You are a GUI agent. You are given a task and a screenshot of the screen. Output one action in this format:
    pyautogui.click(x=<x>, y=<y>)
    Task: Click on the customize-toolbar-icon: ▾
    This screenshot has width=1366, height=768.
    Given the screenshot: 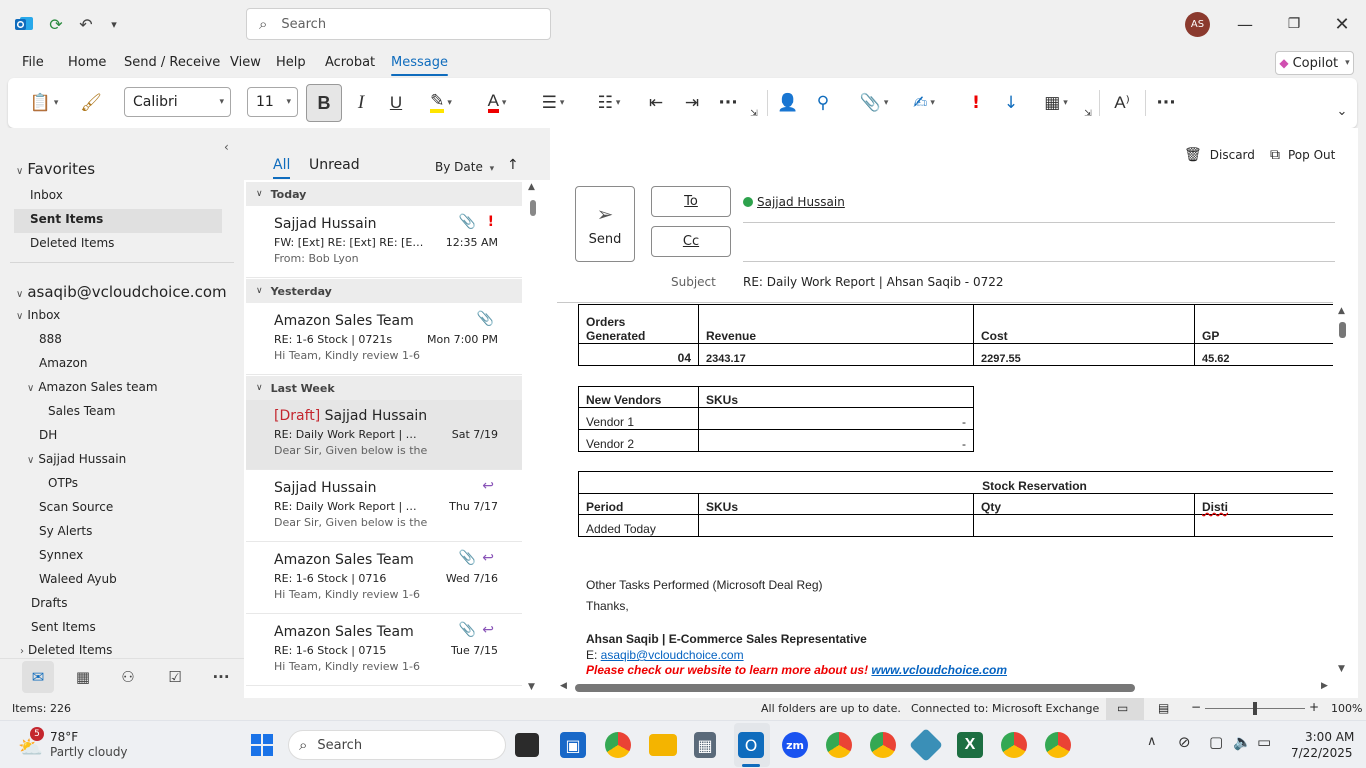 What is the action you would take?
    pyautogui.click(x=114, y=24)
    